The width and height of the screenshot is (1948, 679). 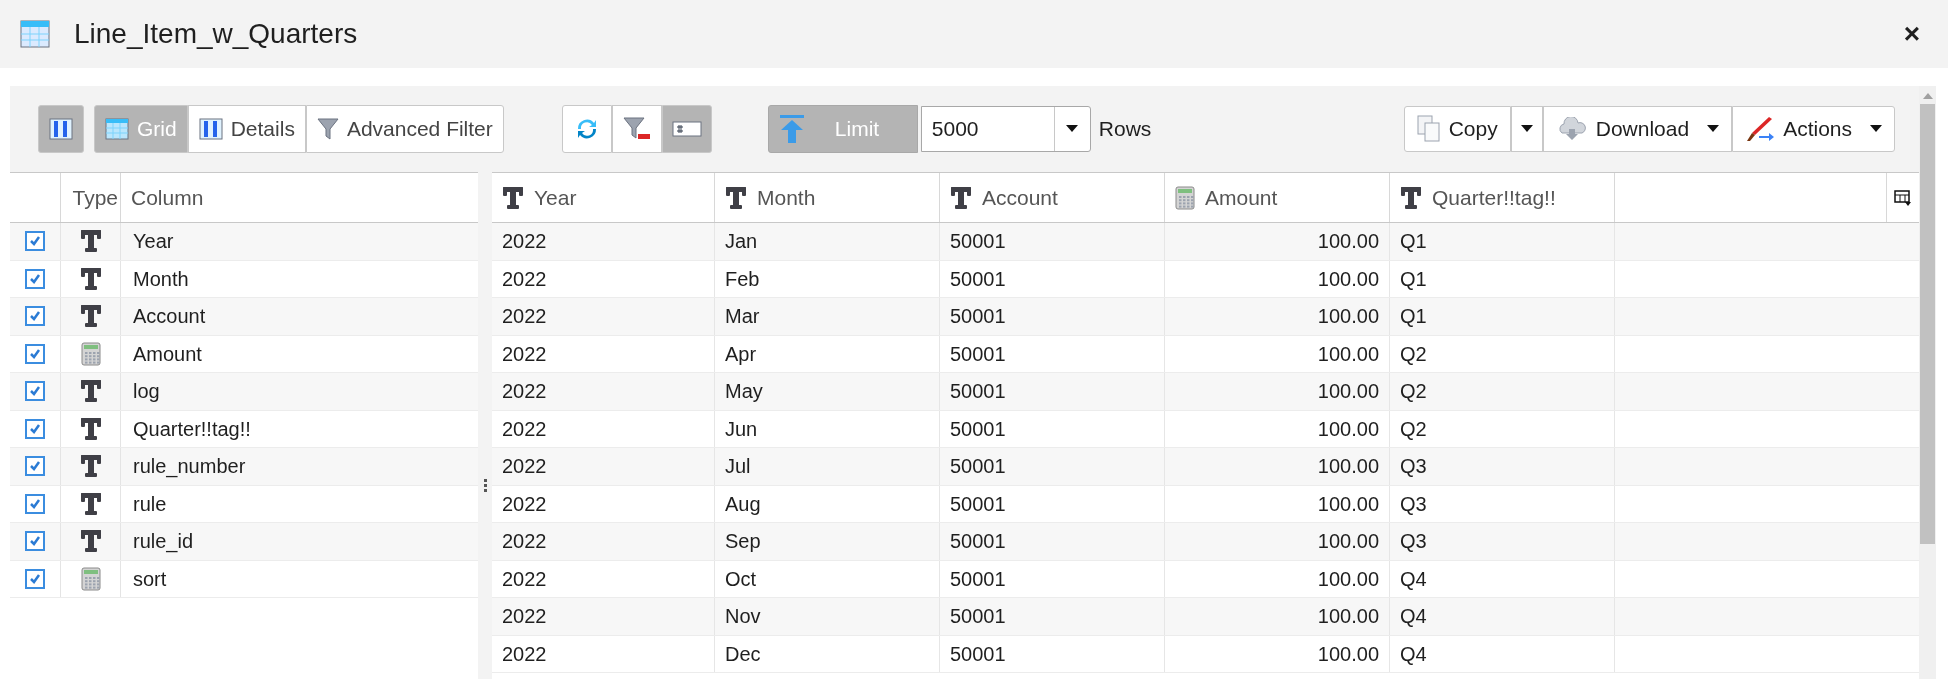 I want to click on column-header: Column, so click(x=167, y=197).